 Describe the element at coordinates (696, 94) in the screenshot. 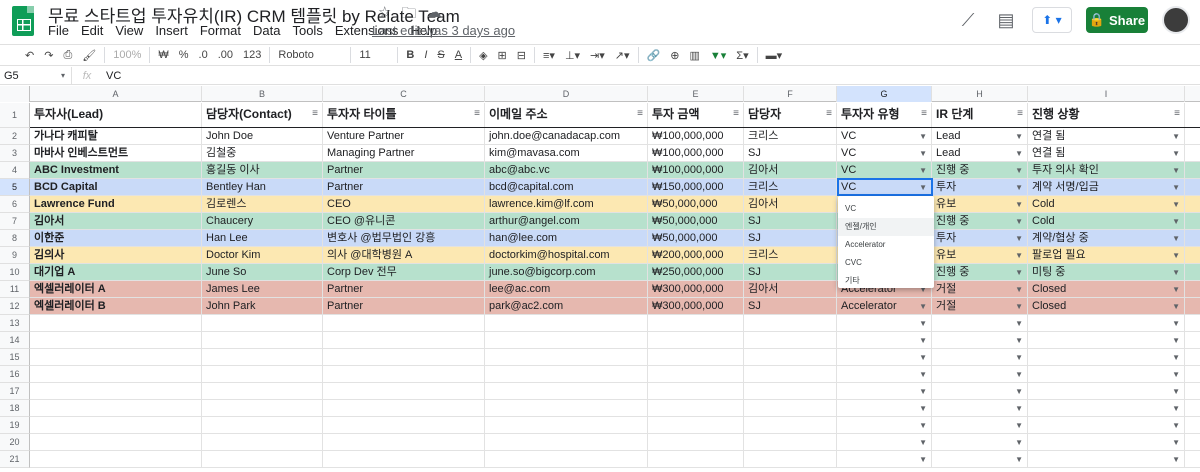

I see `column-header-e: E` at that location.